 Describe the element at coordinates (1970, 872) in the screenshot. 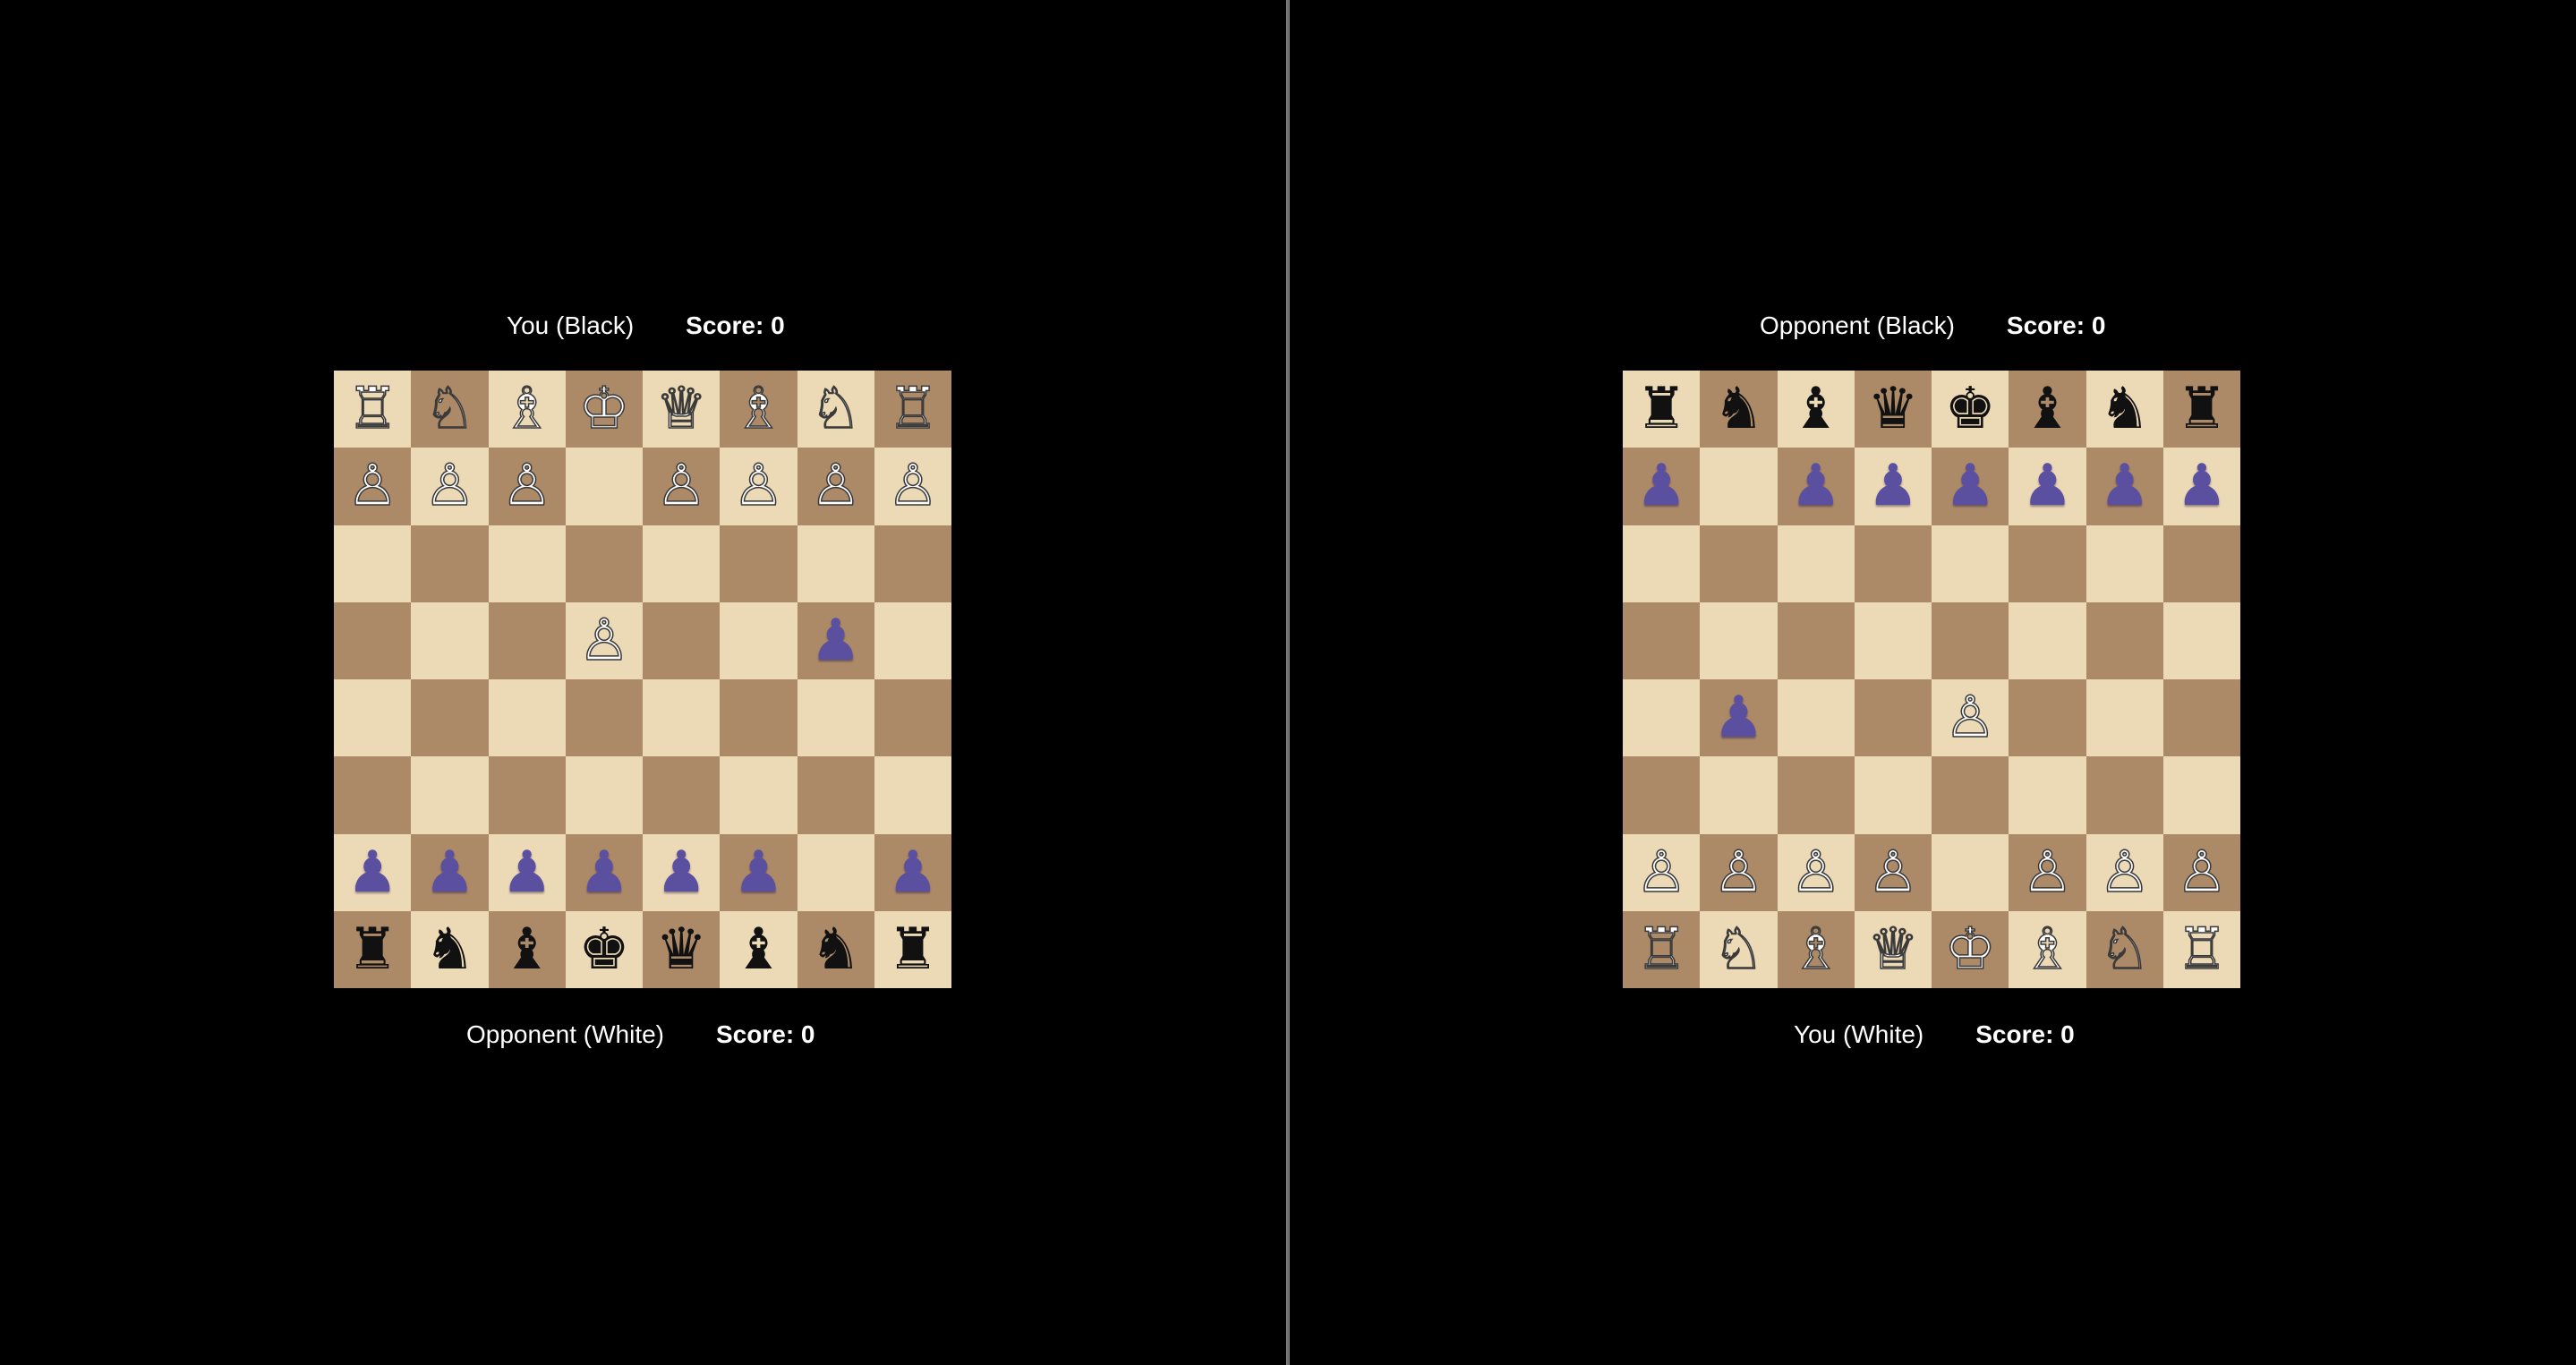

I see `square-e2` at that location.